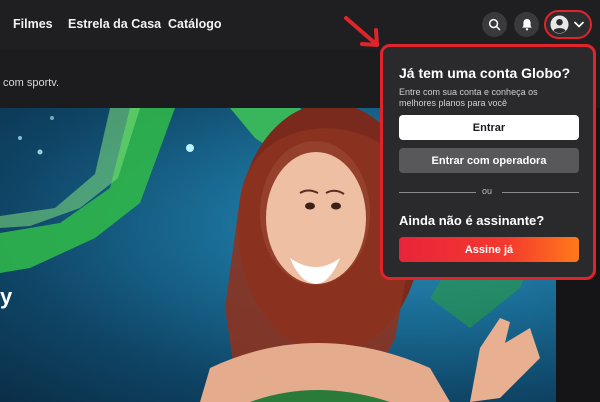  What do you see at coordinates (33, 24) in the screenshot?
I see `nav-item-filmes: Filmes` at bounding box center [33, 24].